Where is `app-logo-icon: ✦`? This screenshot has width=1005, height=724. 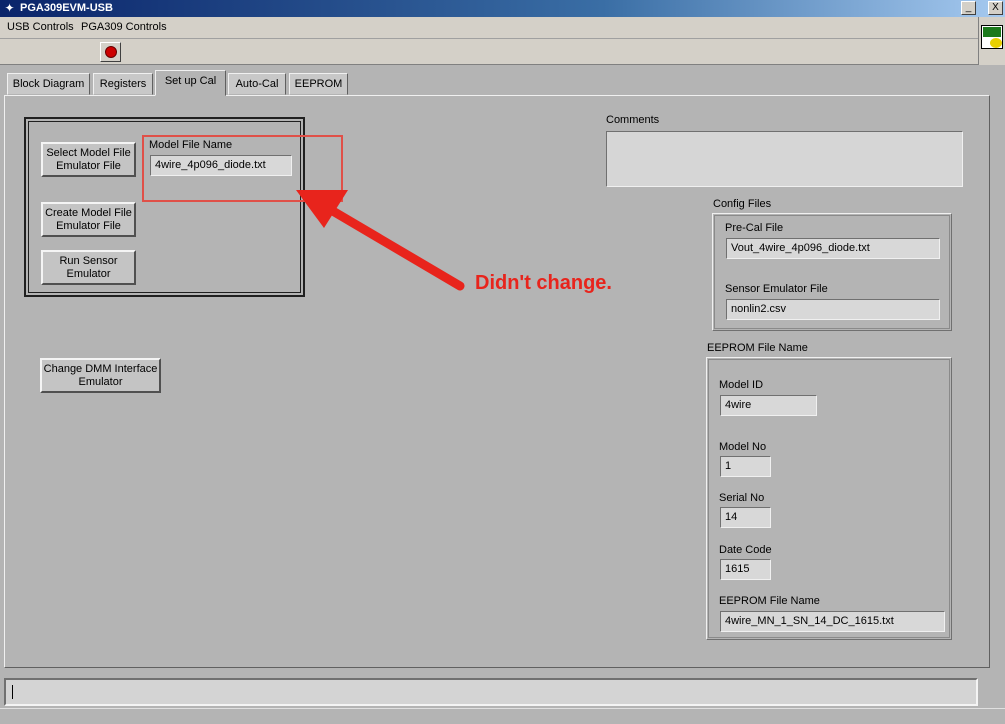
app-logo-icon: ✦ is located at coordinates (9, 8).